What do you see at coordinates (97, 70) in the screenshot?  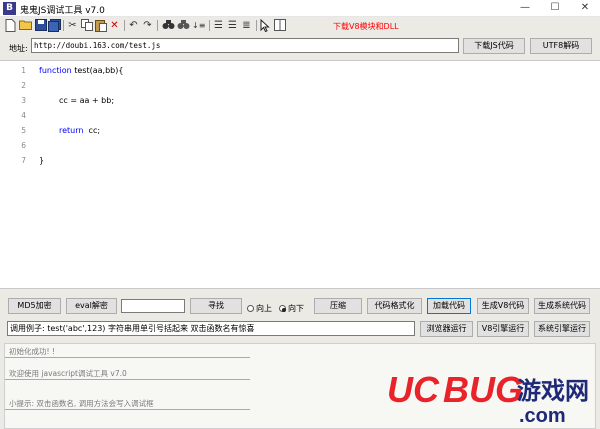 I see `code-token: test(aa,bb){` at bounding box center [97, 70].